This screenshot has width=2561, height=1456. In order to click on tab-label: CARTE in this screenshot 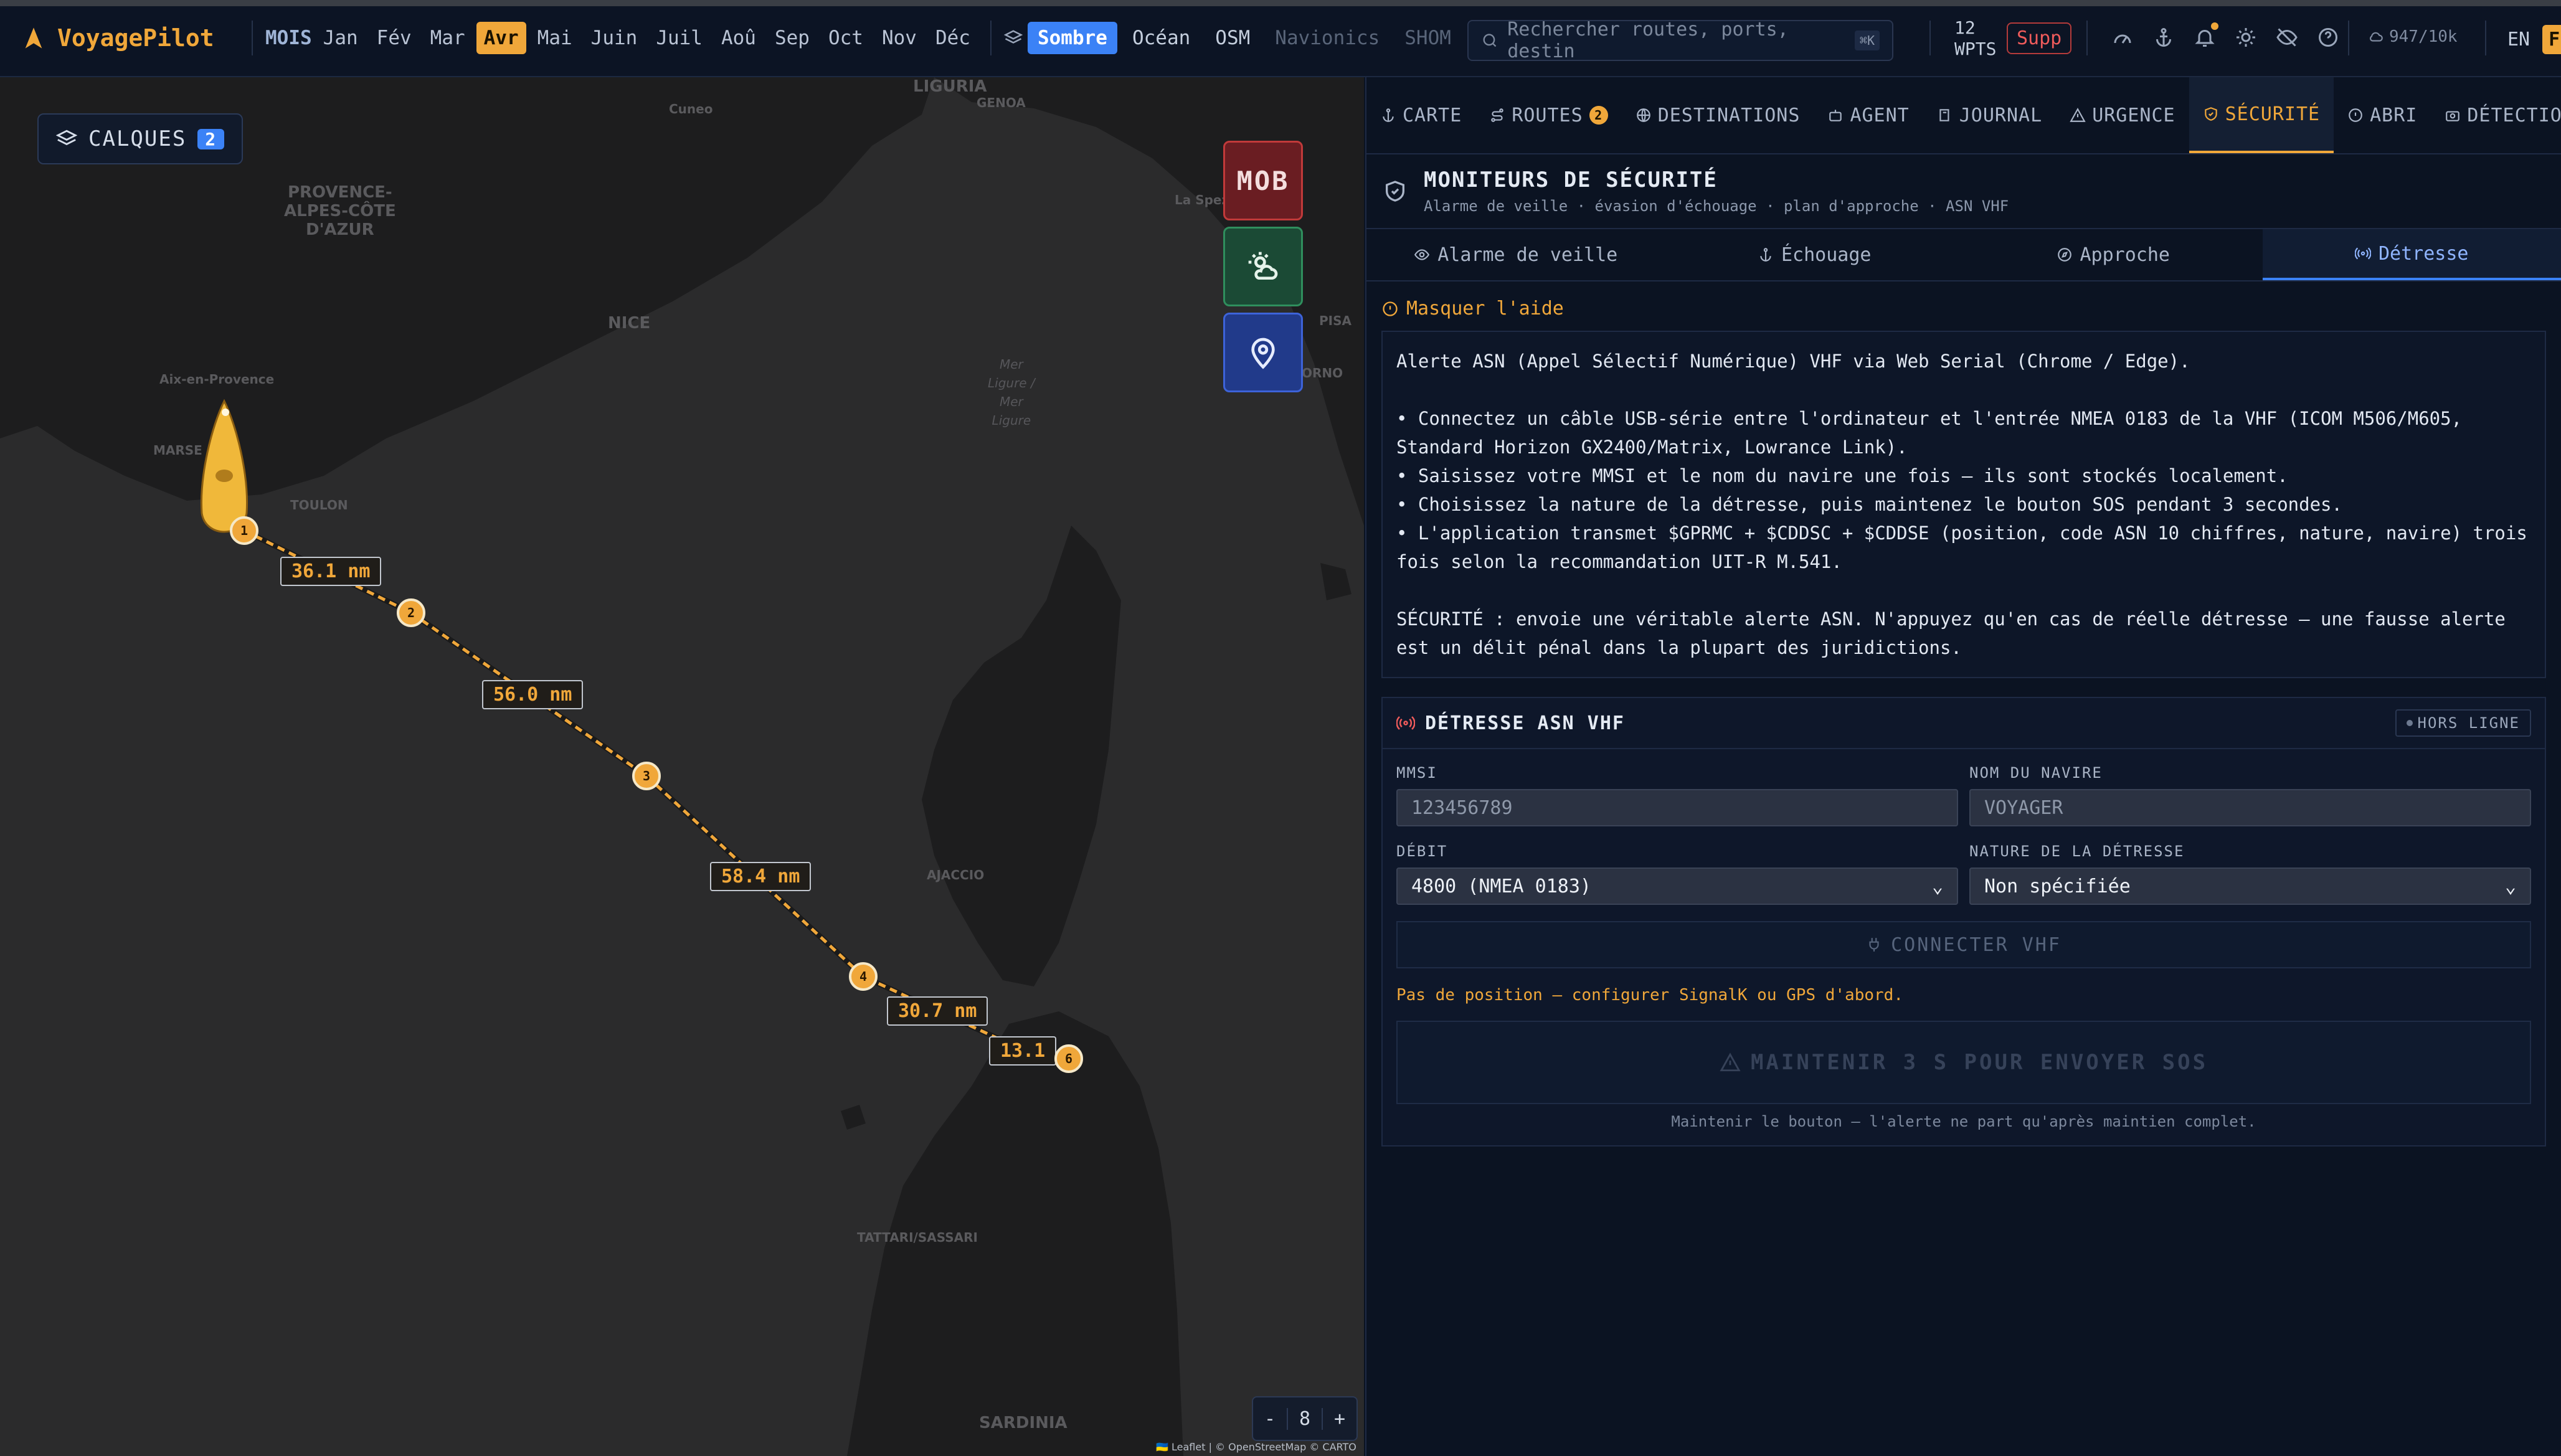, I will do `click(1432, 115)`.